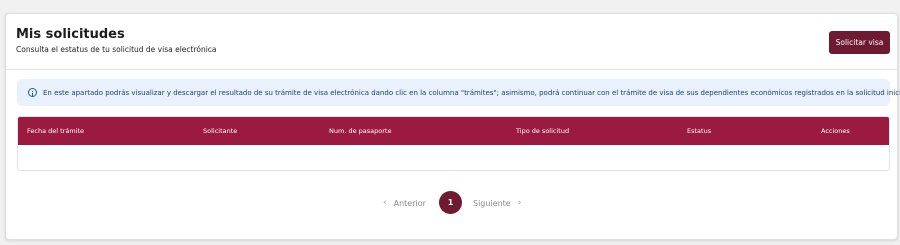 This screenshot has width=900, height=245. Describe the element at coordinates (492, 203) in the screenshot. I see `next-page-label: Siguiente` at that location.